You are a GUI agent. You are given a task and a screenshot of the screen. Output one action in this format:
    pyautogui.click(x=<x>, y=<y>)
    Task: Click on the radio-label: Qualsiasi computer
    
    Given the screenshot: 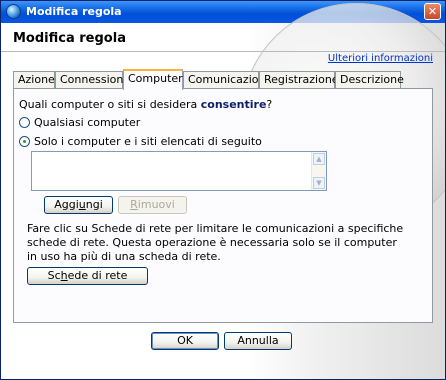 What is the action you would take?
    pyautogui.click(x=87, y=122)
    